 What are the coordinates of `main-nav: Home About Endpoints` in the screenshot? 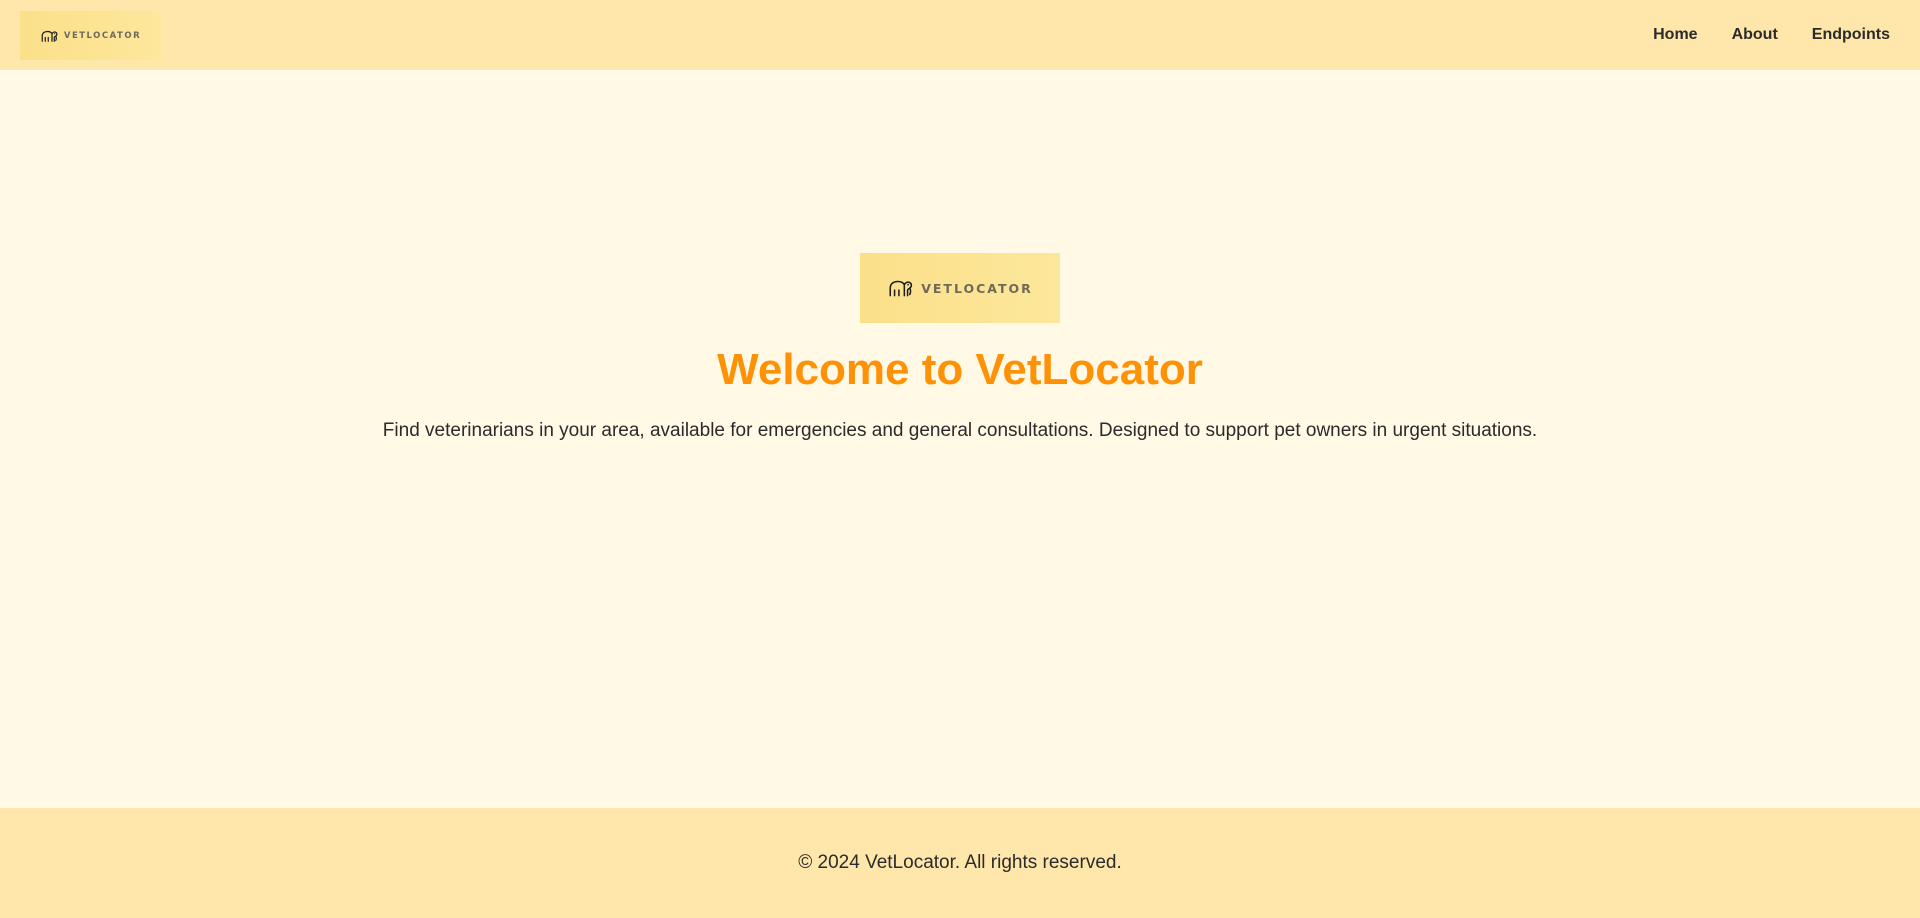 It's located at (1754, 35).